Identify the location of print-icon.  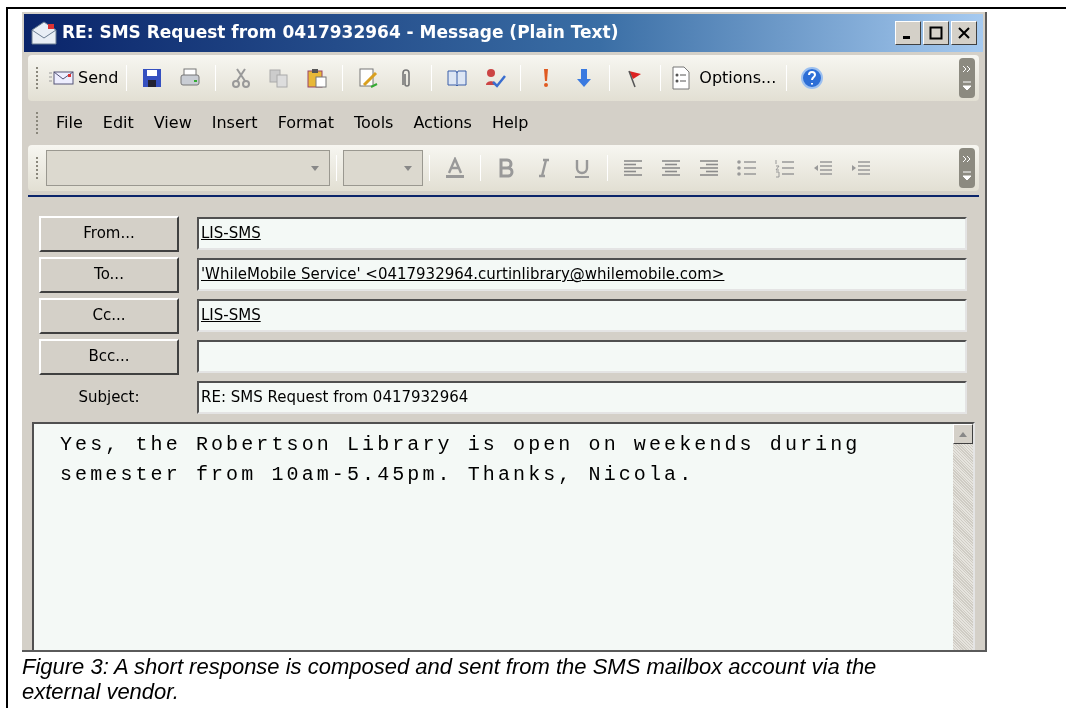
(190, 78).